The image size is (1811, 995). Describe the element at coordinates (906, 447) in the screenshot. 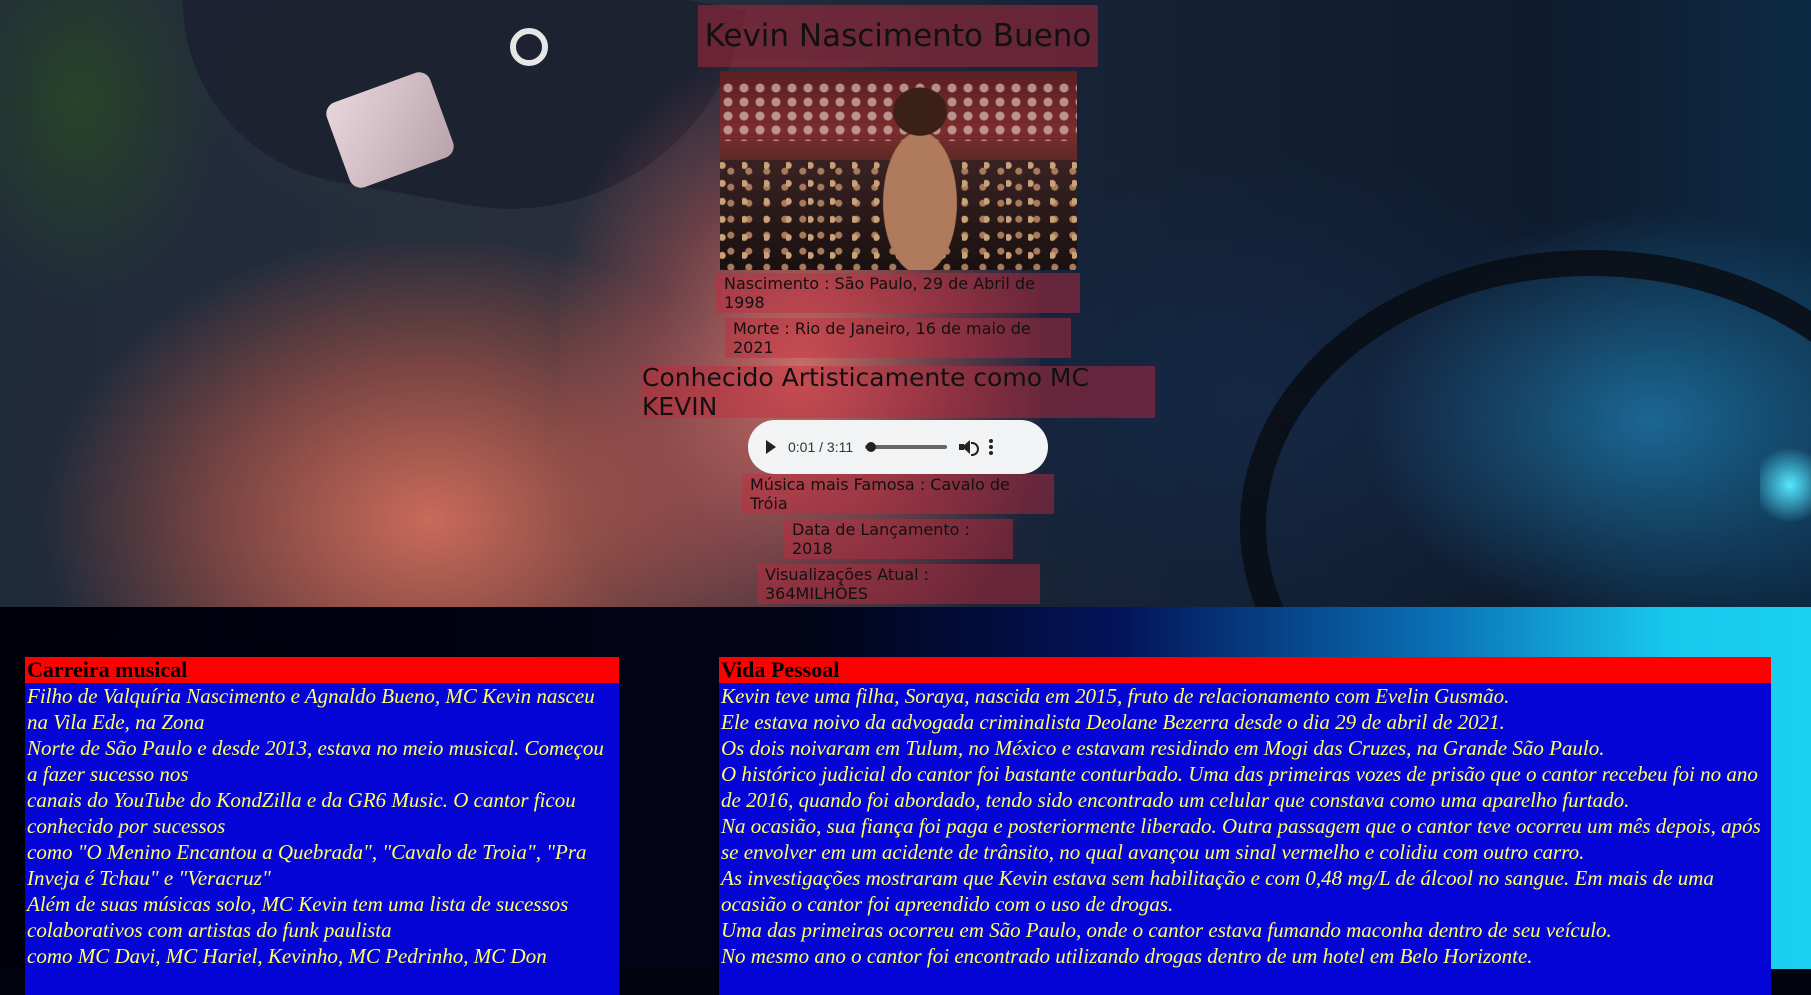

I see `audio-seek-bar` at that location.